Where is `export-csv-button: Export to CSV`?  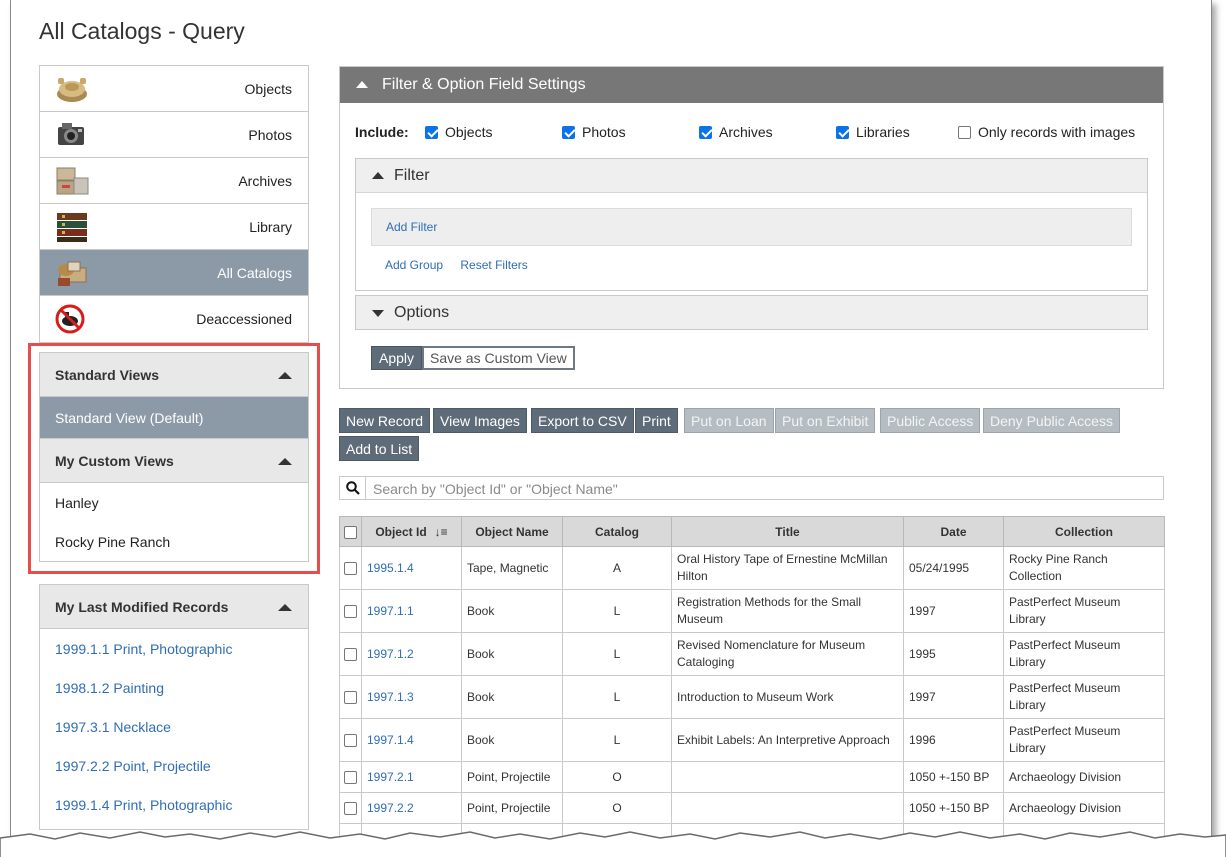
export-csv-button: Export to CSV is located at coordinates (582, 420).